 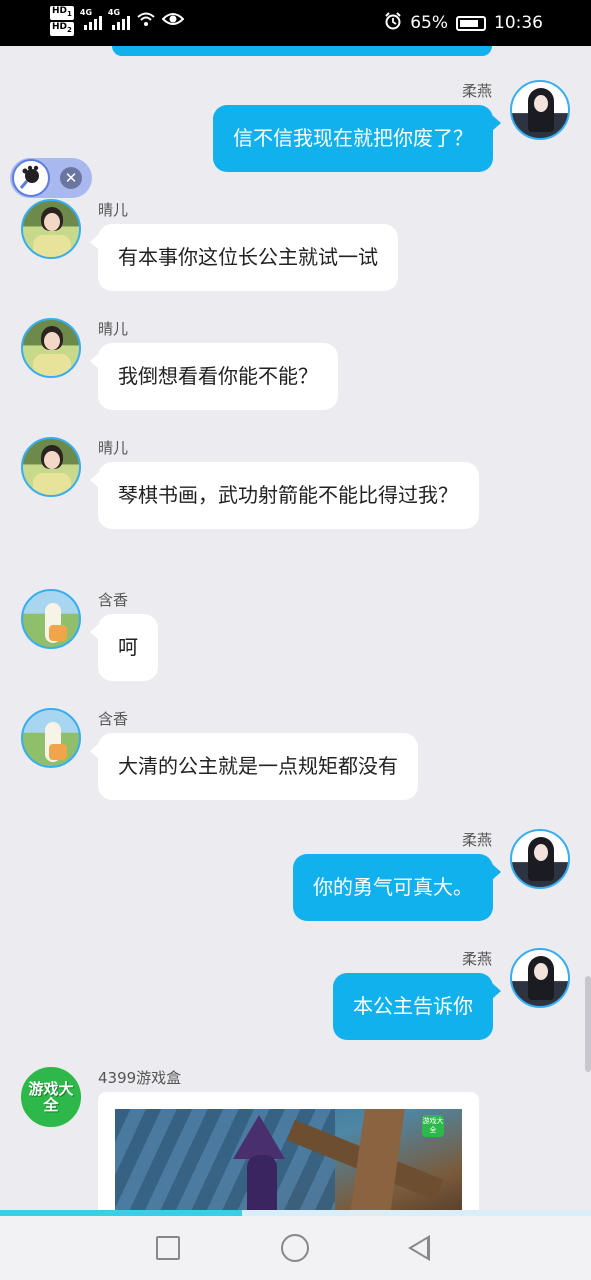 I want to click on message-item: 柔燕 你的勇气可真大。, so click(x=295, y=884).